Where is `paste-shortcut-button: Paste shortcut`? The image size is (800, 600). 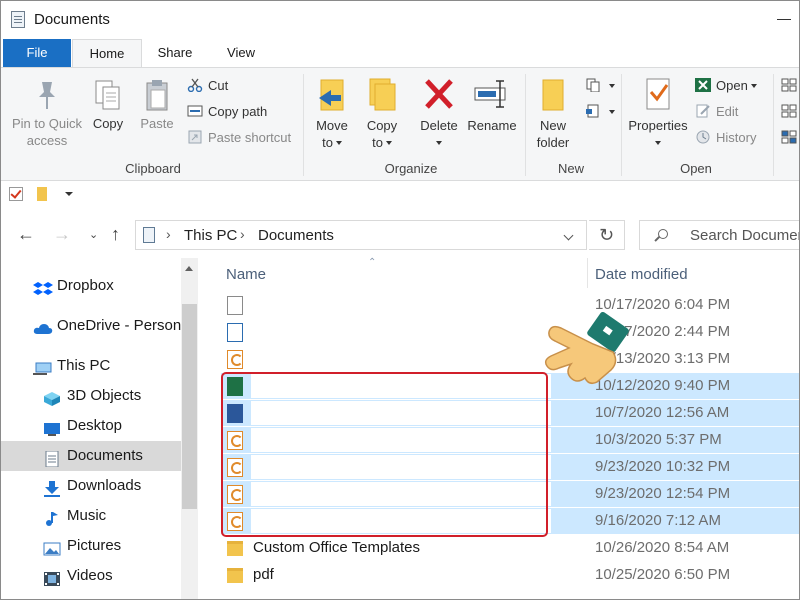
paste-shortcut-button: Paste shortcut is located at coordinates (239, 138).